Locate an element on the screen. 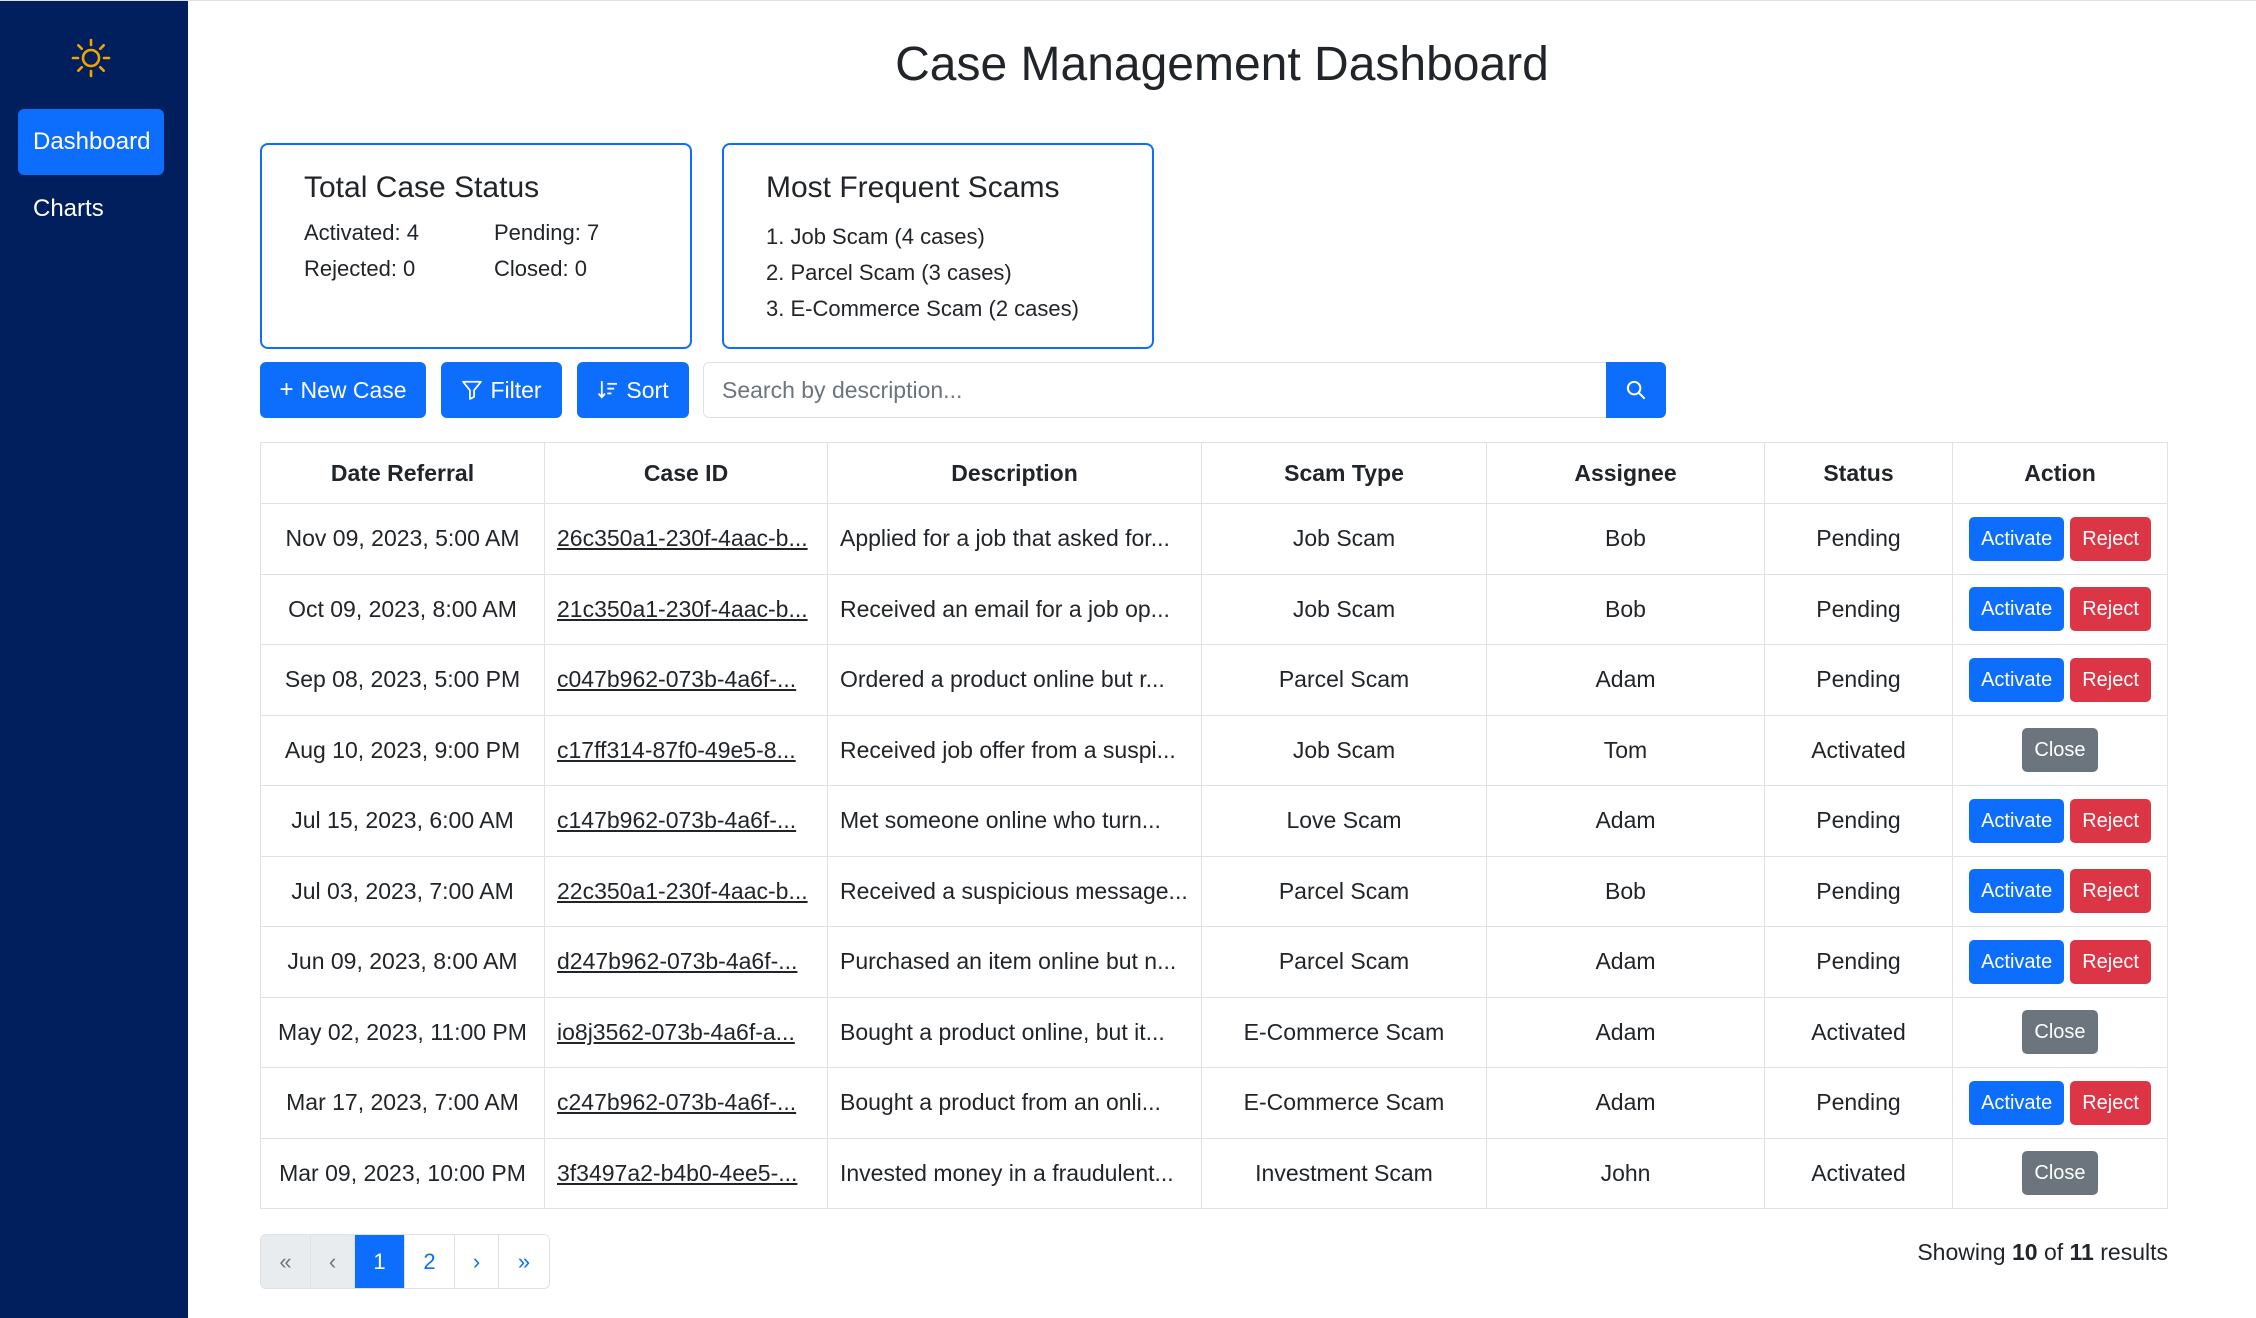 This screenshot has height=1318, width=2256. scams-card-title: Most Frequent Scams is located at coordinates (913, 187).